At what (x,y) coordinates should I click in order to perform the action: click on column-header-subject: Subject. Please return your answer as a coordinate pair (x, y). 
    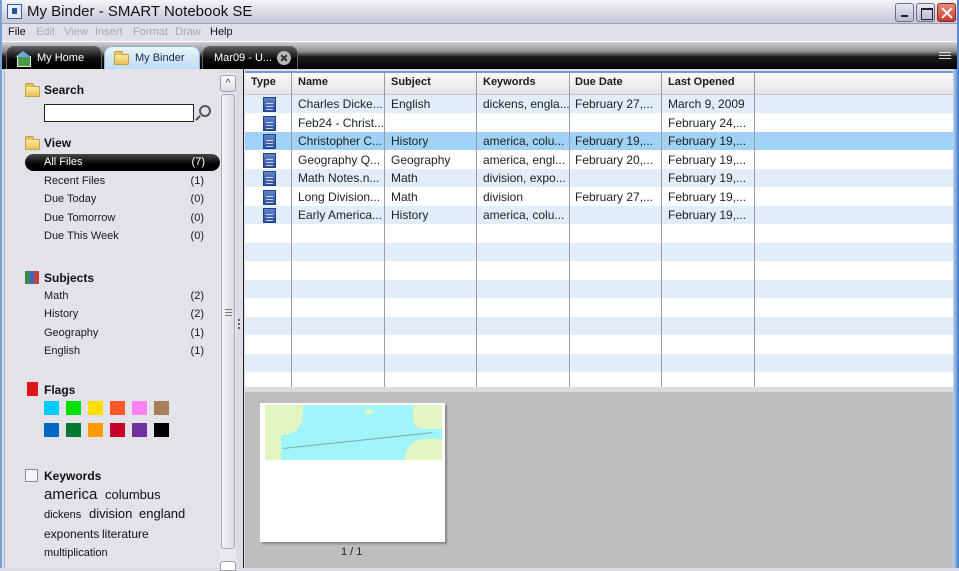
    Looking at the image, I should click on (411, 82).